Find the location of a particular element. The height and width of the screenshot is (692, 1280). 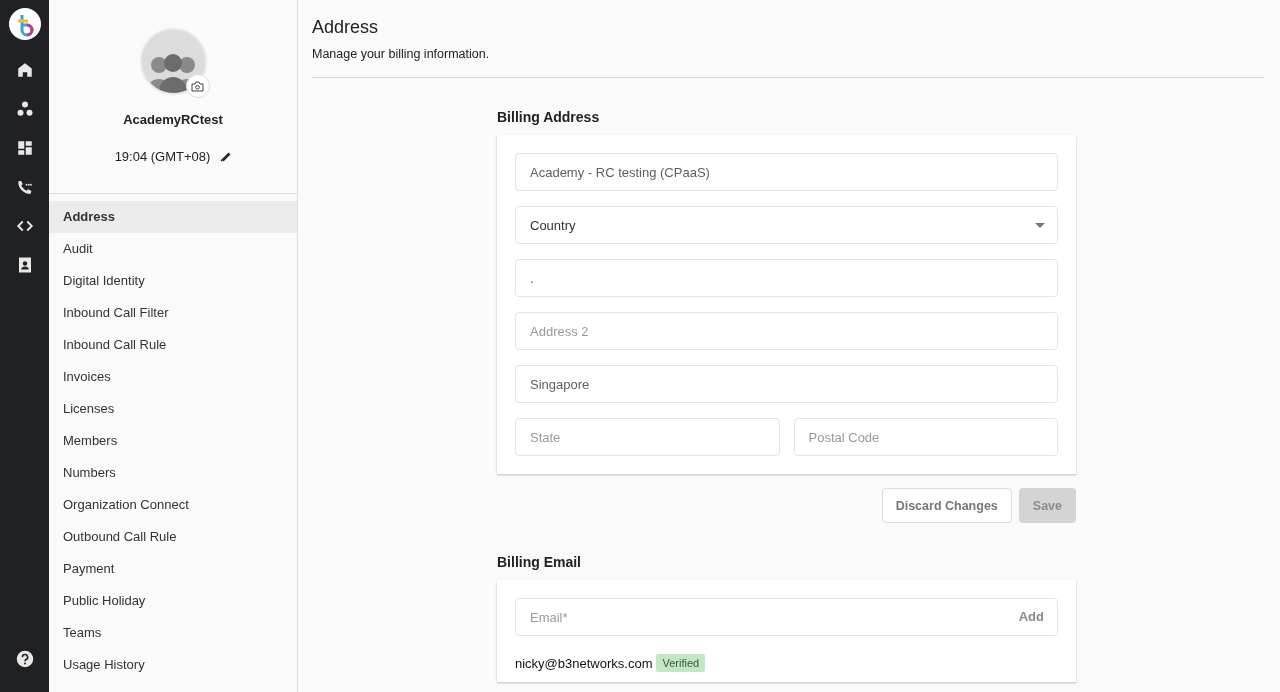

sidebar-item: Usage History is located at coordinates (173, 665).